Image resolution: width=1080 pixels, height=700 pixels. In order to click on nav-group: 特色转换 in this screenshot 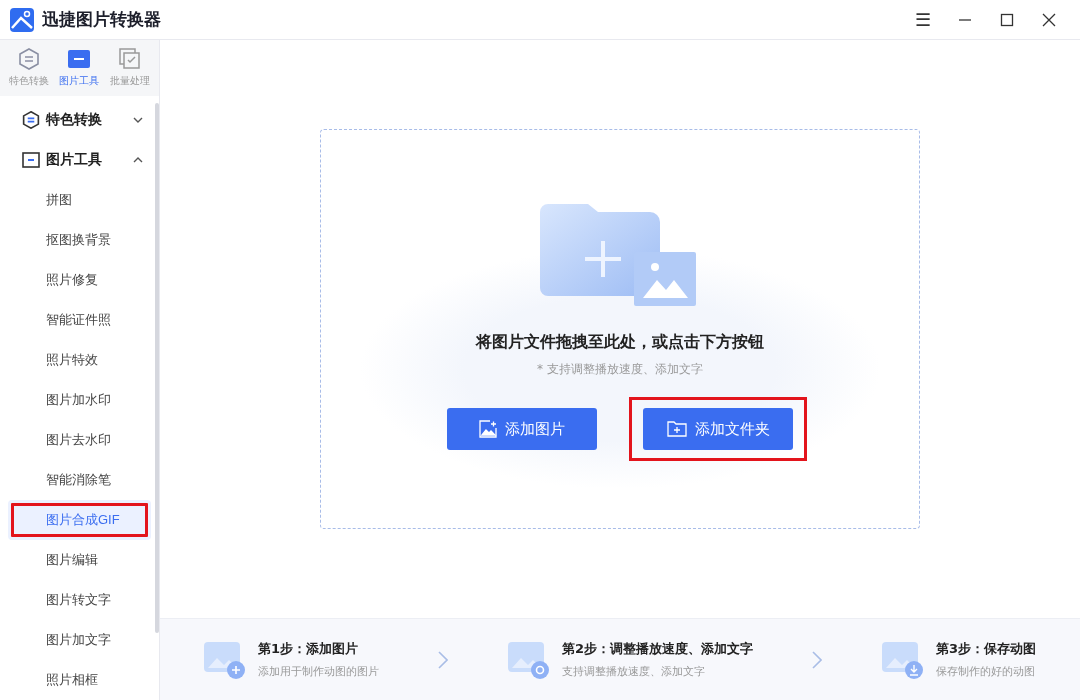, I will do `click(79, 120)`.